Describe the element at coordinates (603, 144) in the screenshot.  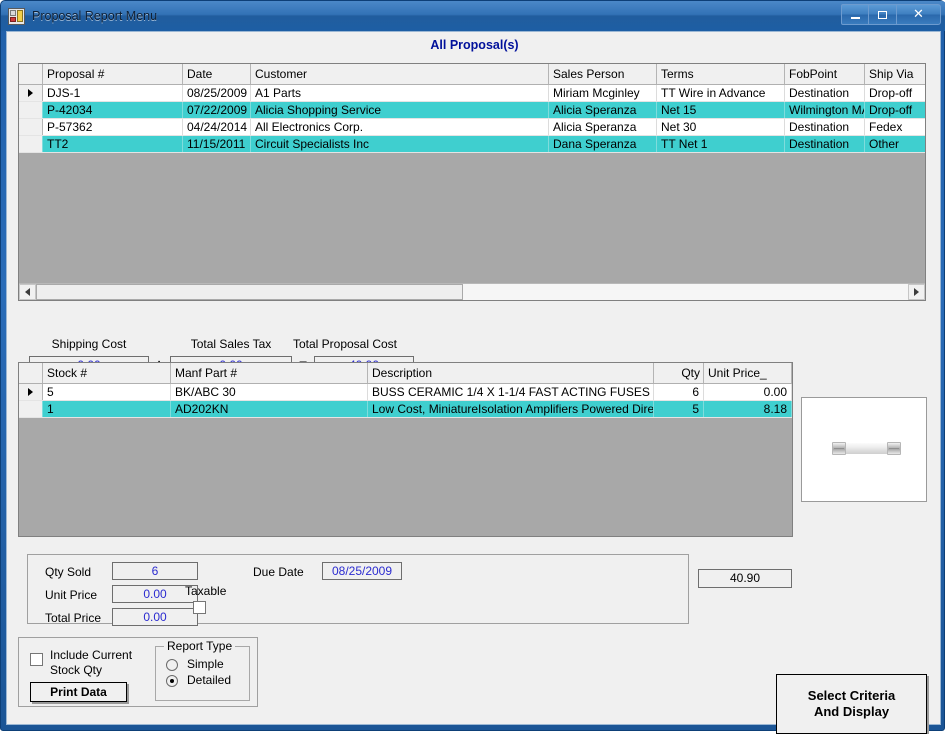
I see `cell-sales-person: Dana Speranza` at that location.